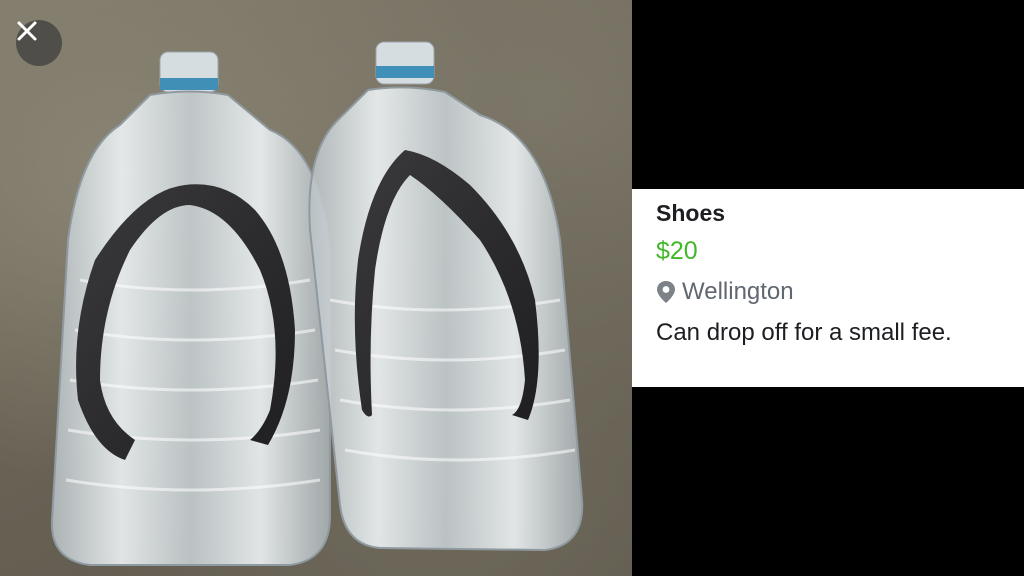 This screenshot has height=576, width=1024. Describe the element at coordinates (27, 31) in the screenshot. I see `close-icon` at that location.